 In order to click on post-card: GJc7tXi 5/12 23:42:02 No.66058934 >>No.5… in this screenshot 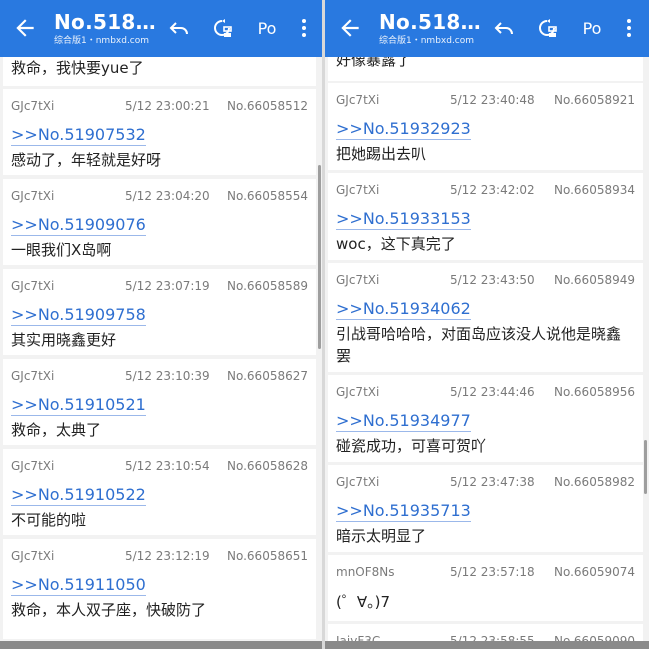, I will do `click(485, 216)`.